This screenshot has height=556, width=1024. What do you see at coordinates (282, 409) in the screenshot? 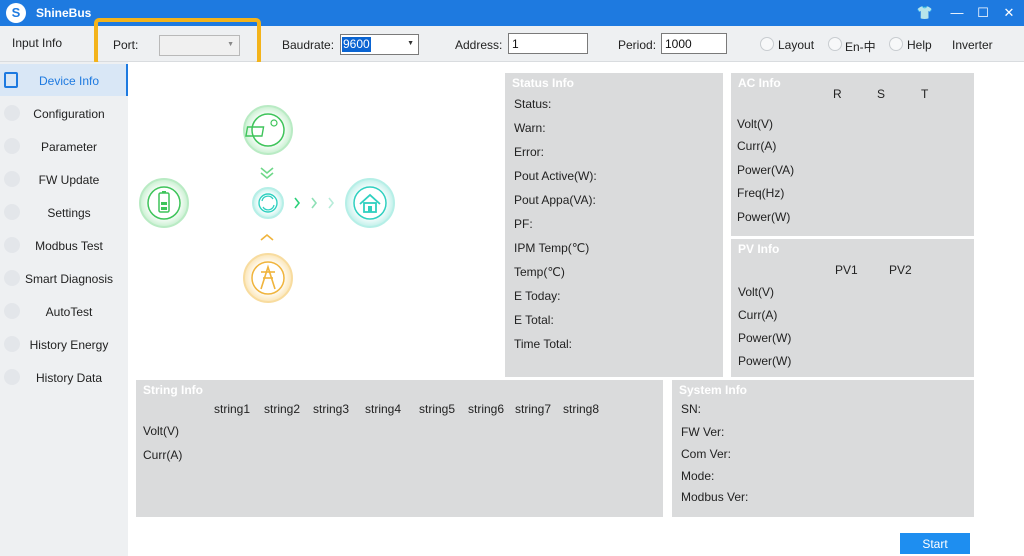
I see `string-col-2: string2` at bounding box center [282, 409].